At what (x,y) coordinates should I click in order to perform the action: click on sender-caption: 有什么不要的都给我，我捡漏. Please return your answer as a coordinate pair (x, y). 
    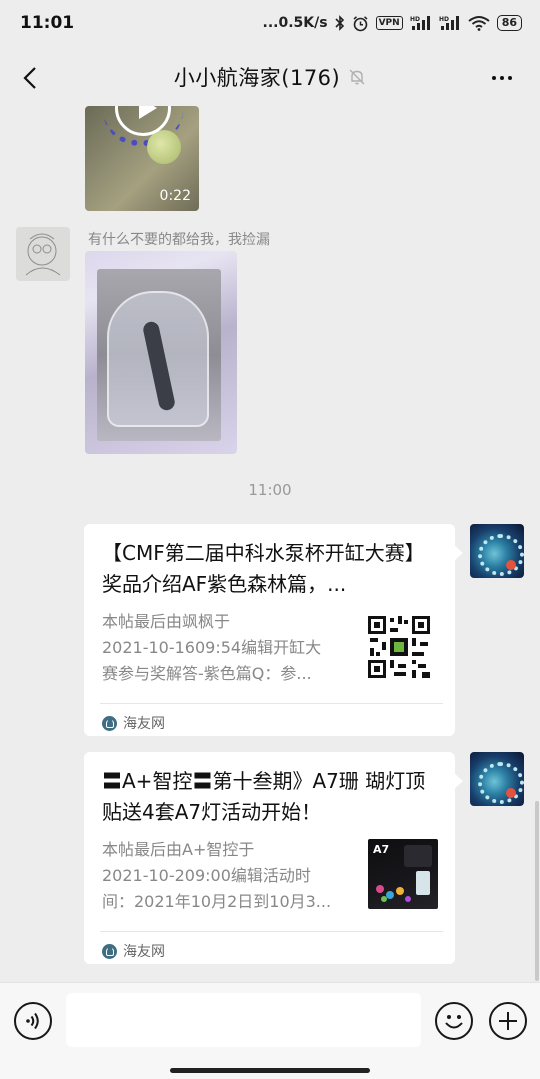
    Looking at the image, I should click on (179, 240).